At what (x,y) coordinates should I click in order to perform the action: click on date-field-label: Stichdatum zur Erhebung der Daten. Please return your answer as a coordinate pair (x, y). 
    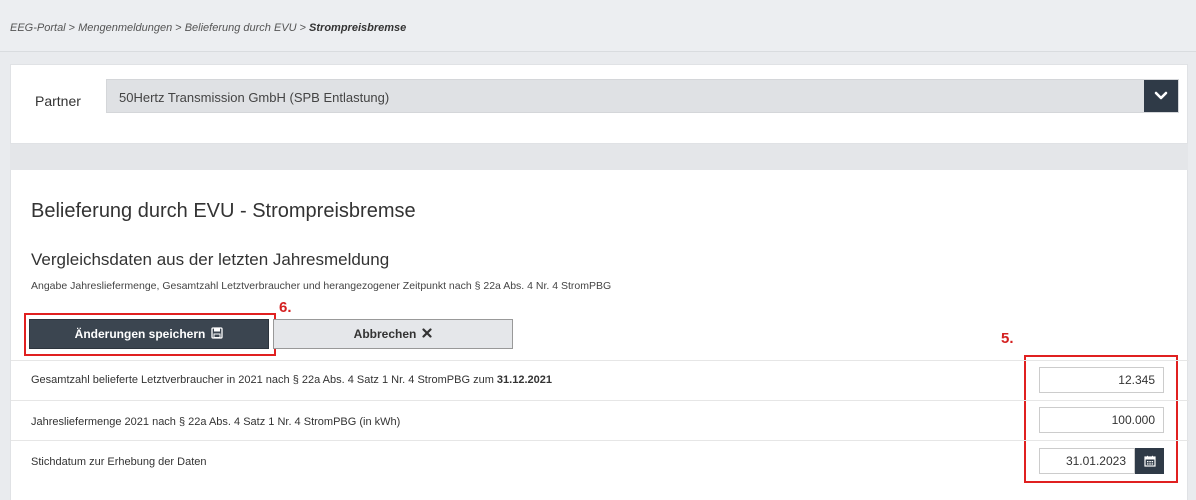
    Looking at the image, I should click on (119, 462).